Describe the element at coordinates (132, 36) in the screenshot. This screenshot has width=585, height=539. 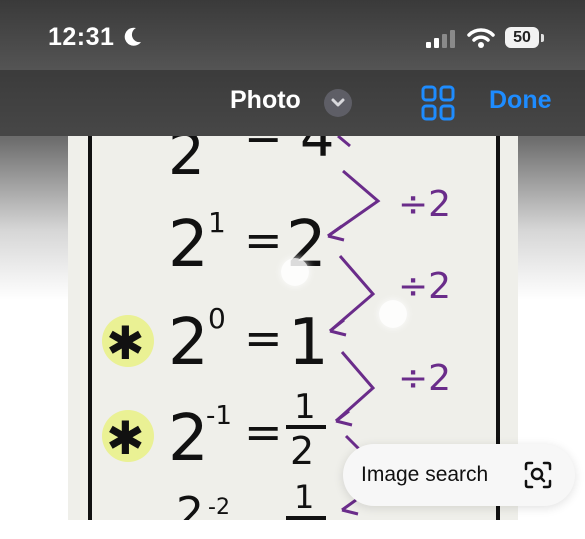
I see `moon-icon` at that location.